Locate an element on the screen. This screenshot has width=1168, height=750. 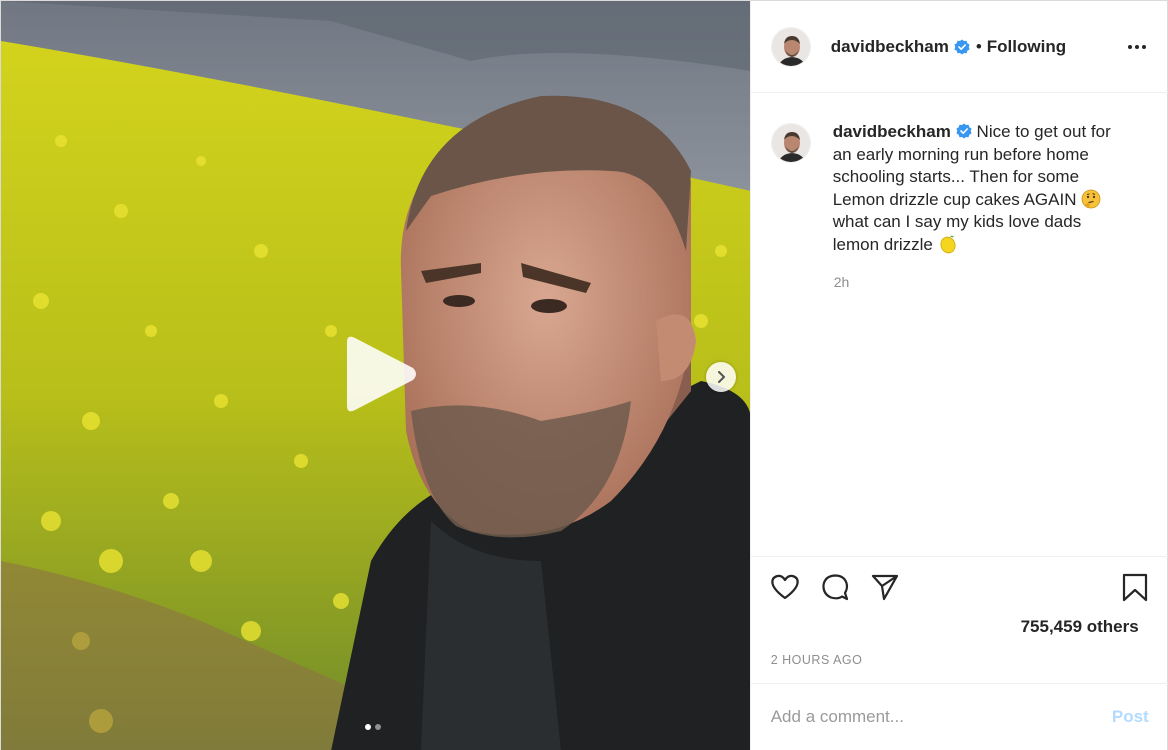
comment-input is located at coordinates (941, 717).